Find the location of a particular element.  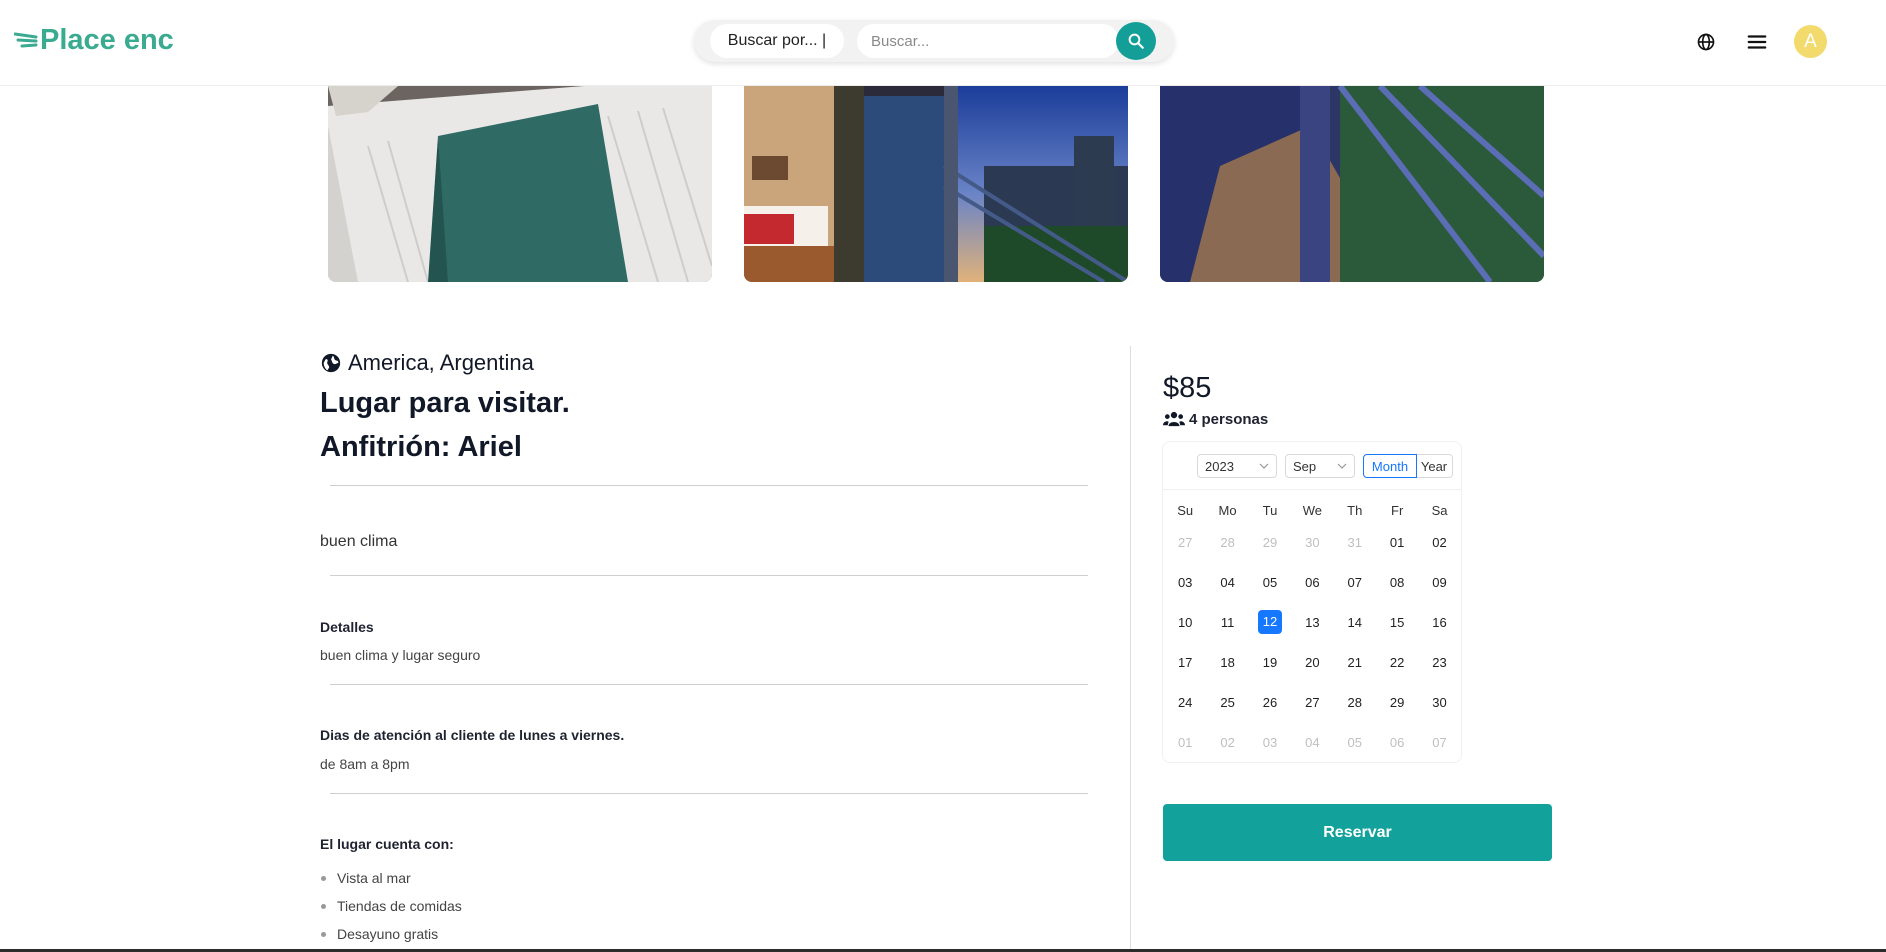

calendar-day-number: 12 is located at coordinates (1269, 622).